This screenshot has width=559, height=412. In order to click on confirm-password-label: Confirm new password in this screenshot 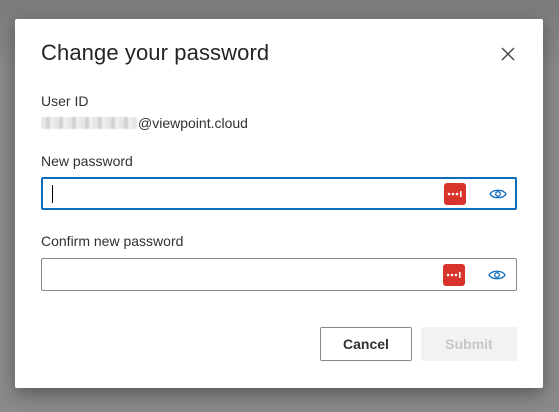, I will do `click(112, 241)`.